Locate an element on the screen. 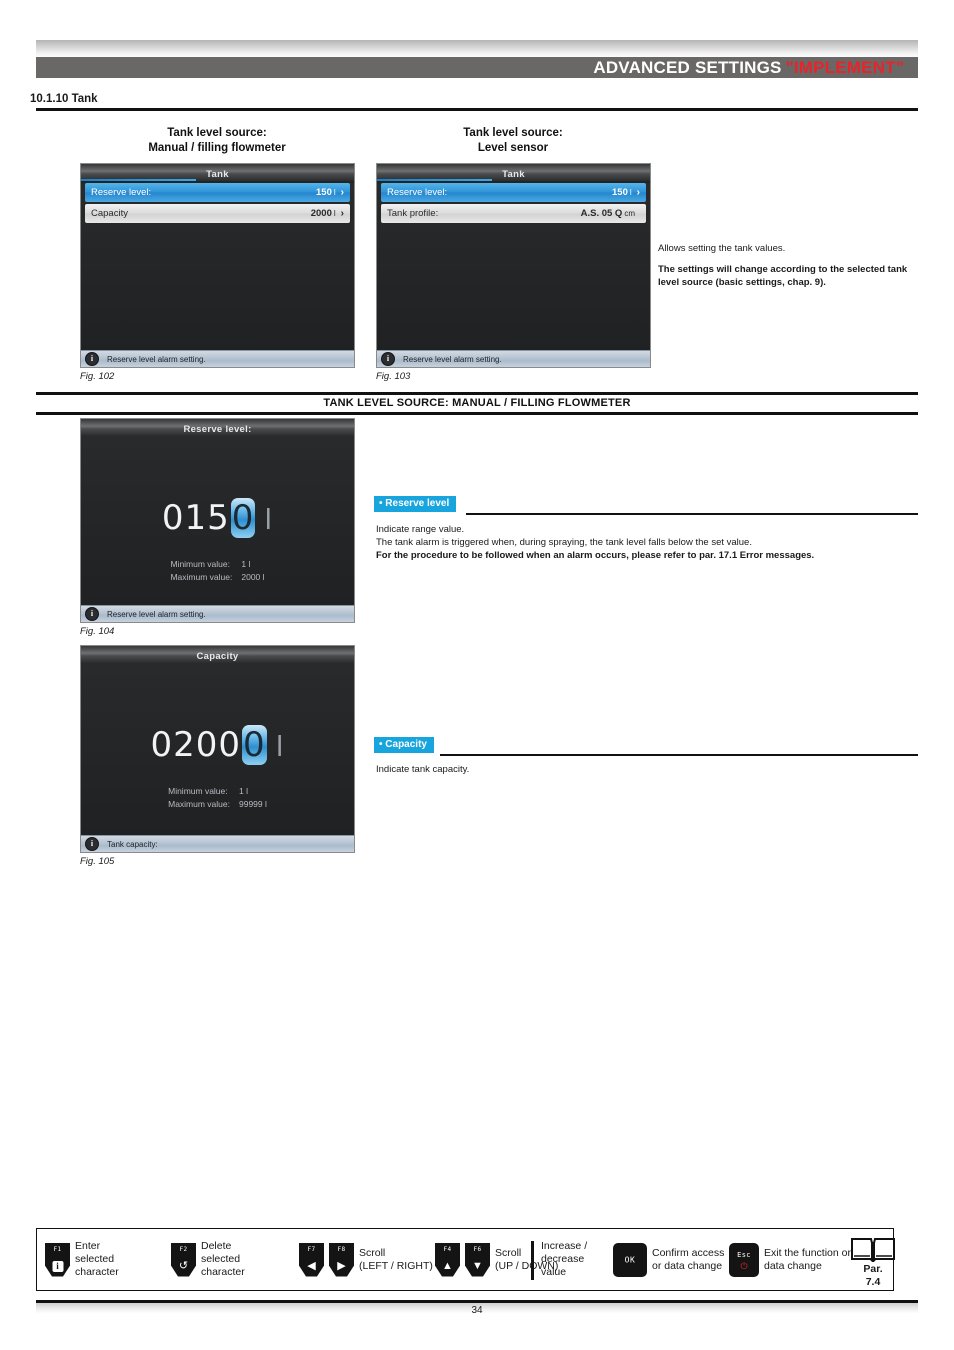 Image resolution: width=954 pixels, height=1350 pixels. fig105-value-prefix: 0200 is located at coordinates (196, 745).